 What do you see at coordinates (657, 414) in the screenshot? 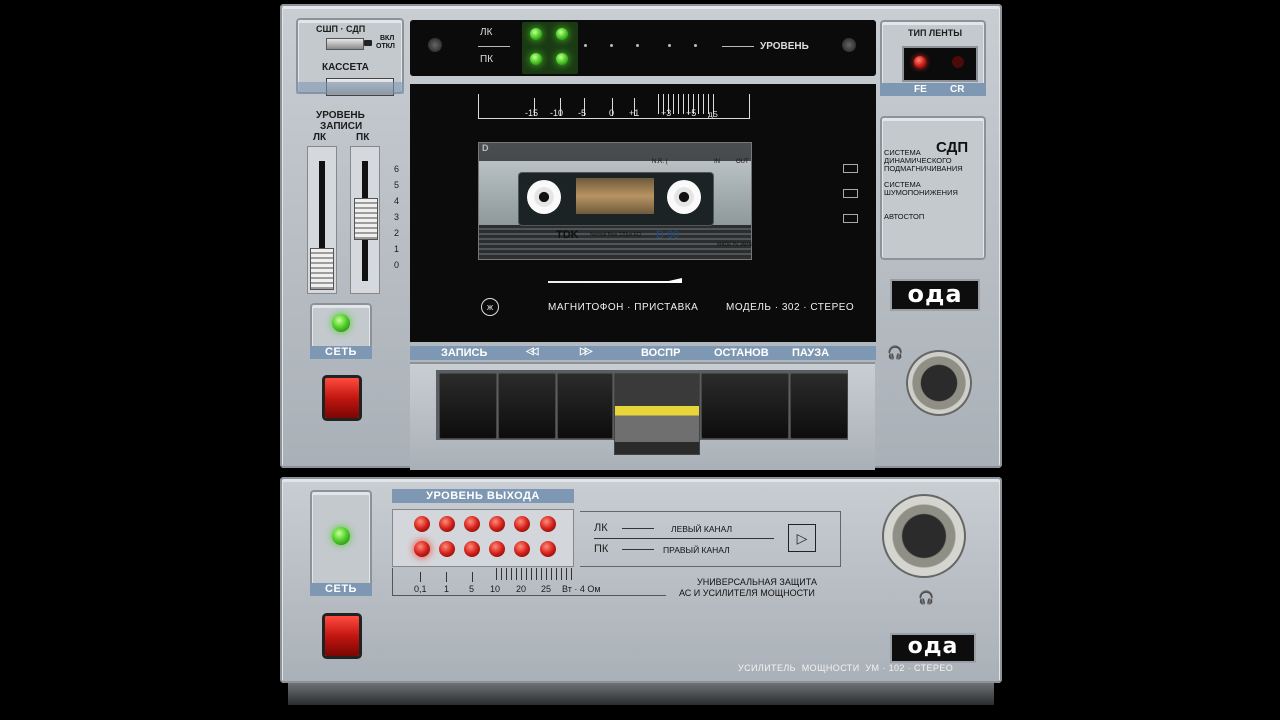
I see `play-button` at bounding box center [657, 414].